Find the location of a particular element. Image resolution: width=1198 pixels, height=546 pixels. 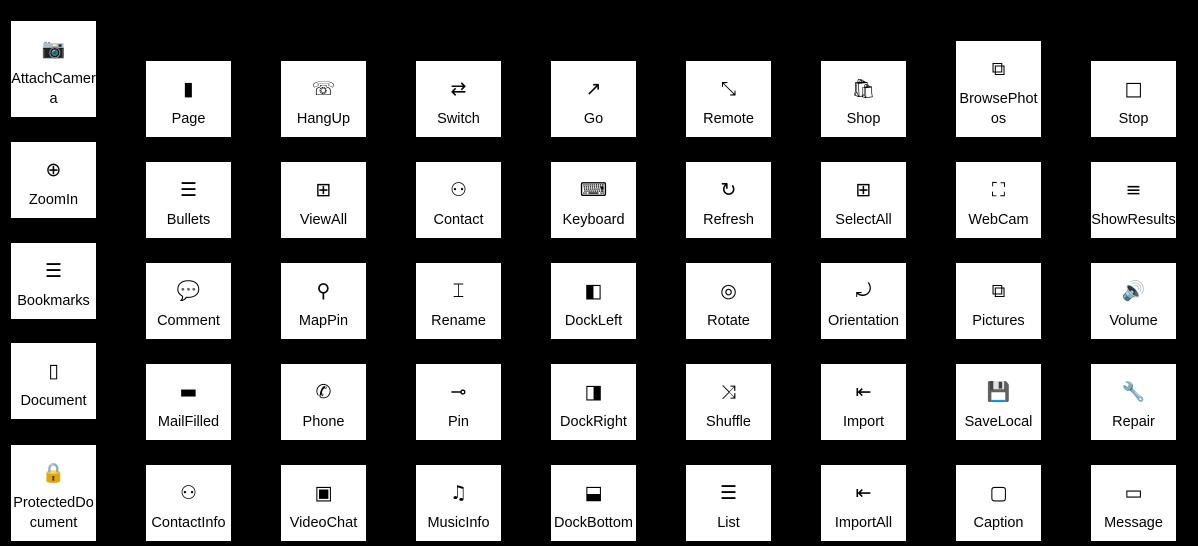

tile-webcam: ⛶ WebCam is located at coordinates (998, 200).